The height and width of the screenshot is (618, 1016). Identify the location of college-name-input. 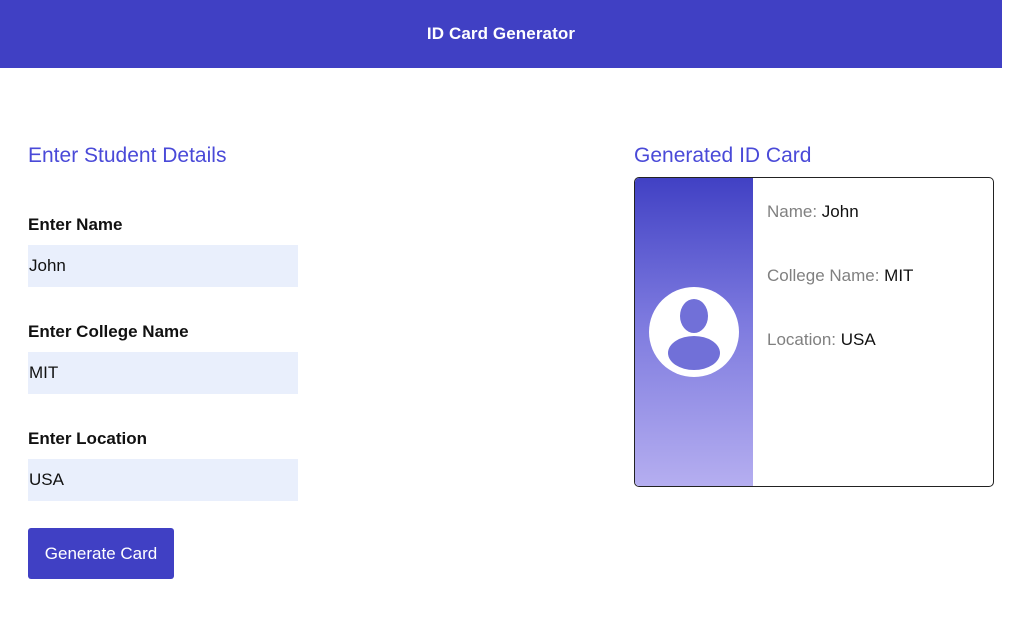
(163, 373).